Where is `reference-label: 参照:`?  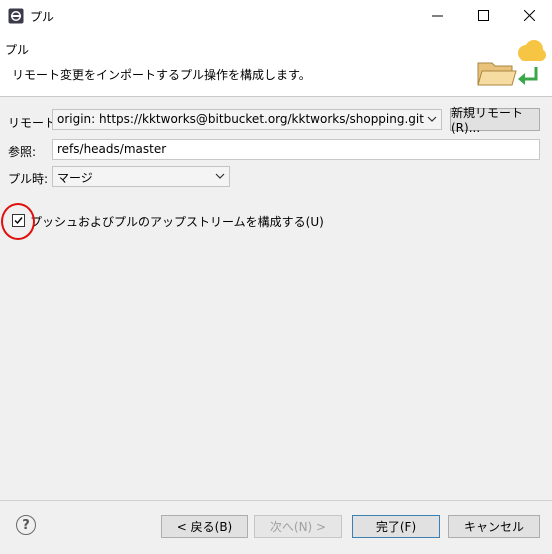 reference-label: 参照: is located at coordinates (22, 152).